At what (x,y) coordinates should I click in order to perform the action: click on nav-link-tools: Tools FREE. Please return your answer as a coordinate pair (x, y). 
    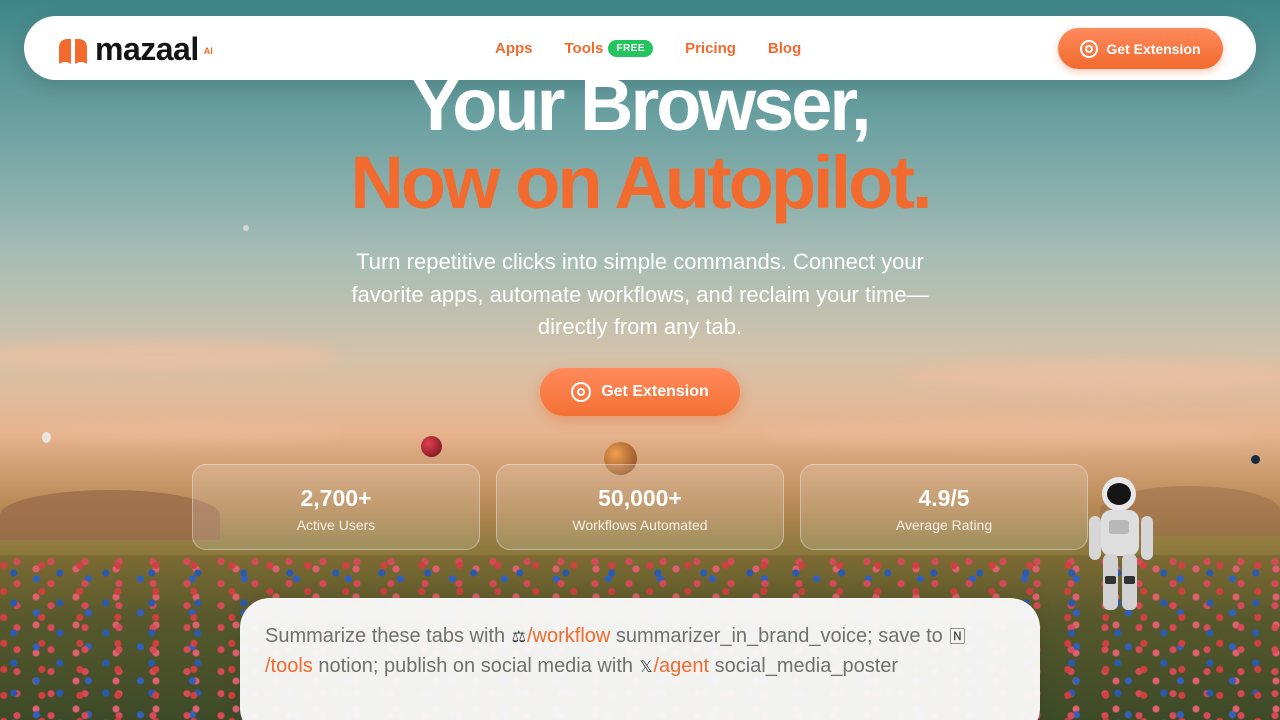
    Looking at the image, I should click on (609, 48).